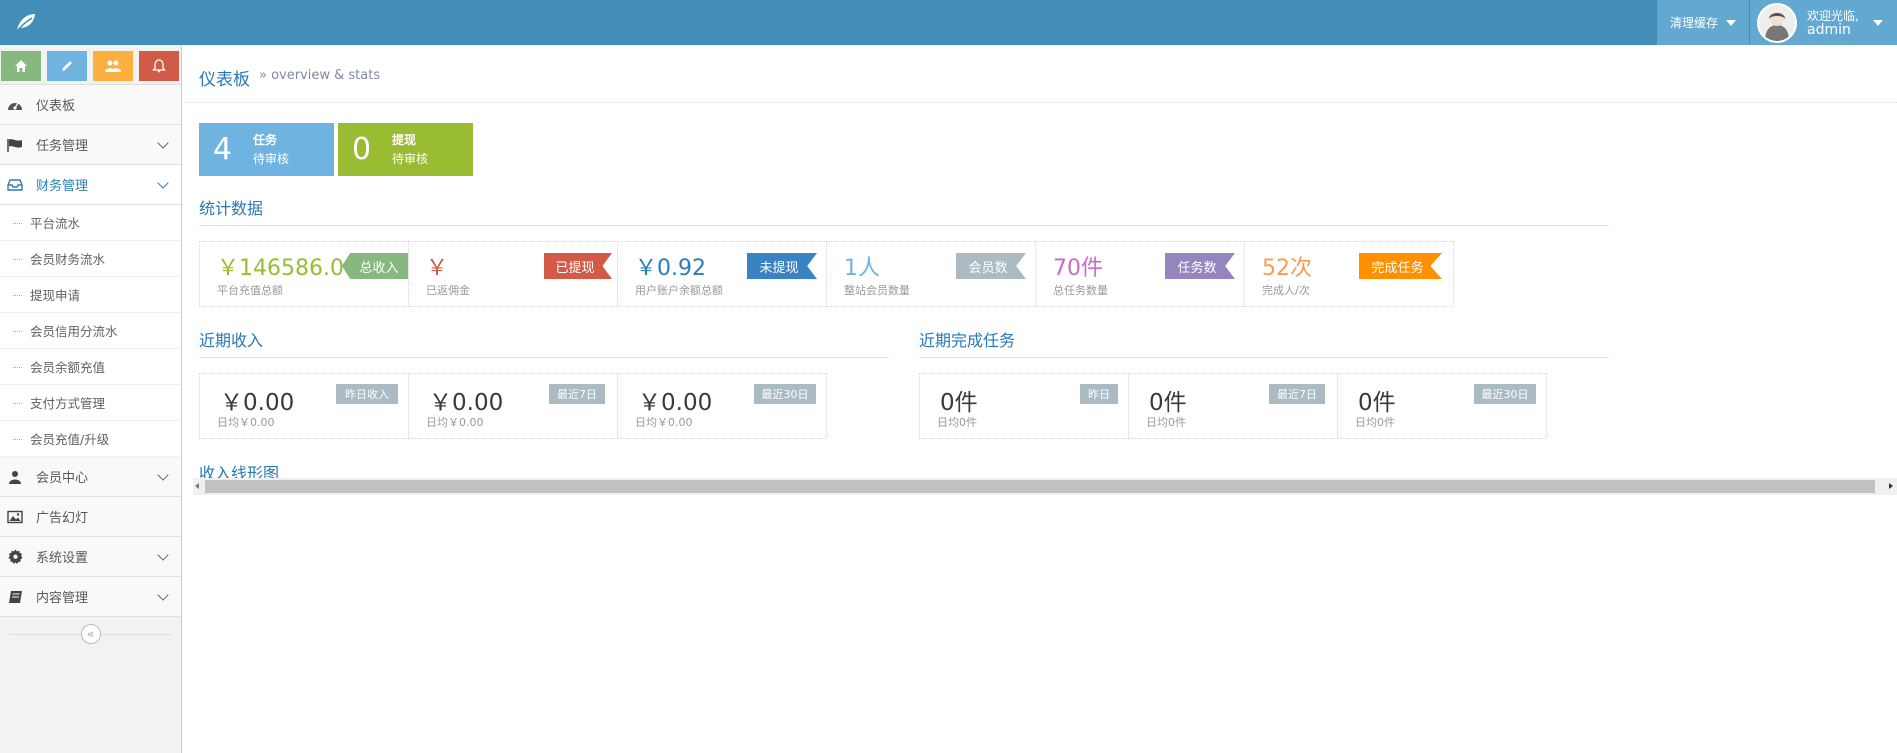 The width and height of the screenshot is (1897, 753). Describe the element at coordinates (250, 290) in the screenshot. I see `stat-label: 平台充值总额` at that location.